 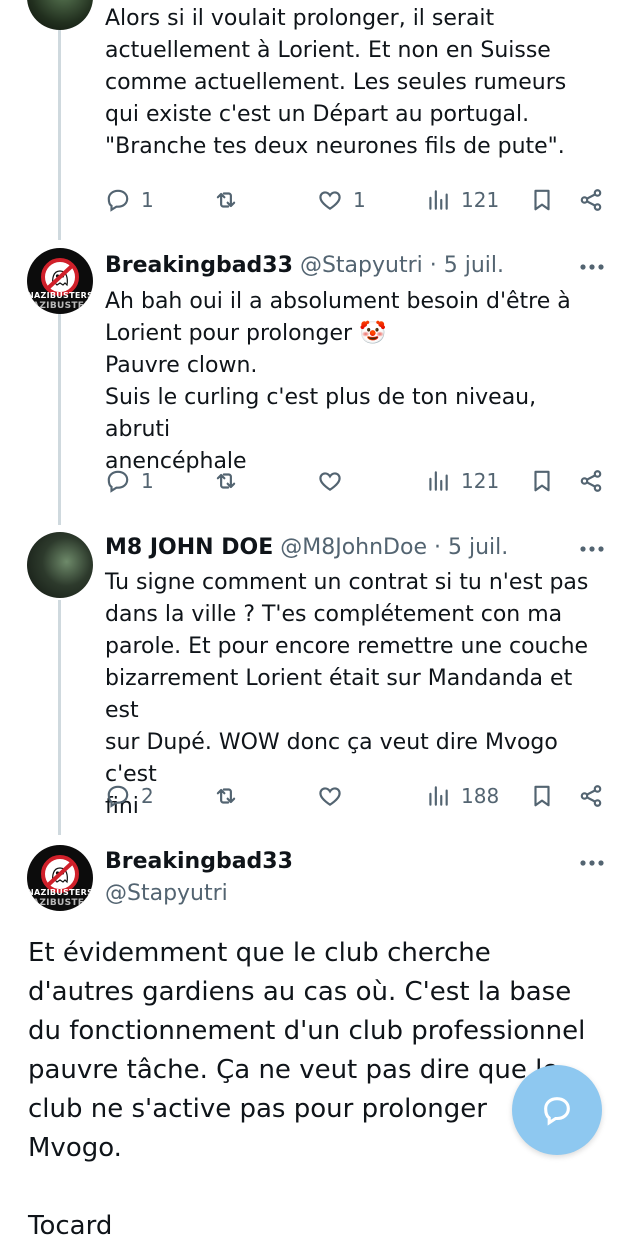 I want to click on like-button: 1, so click(x=341, y=200).